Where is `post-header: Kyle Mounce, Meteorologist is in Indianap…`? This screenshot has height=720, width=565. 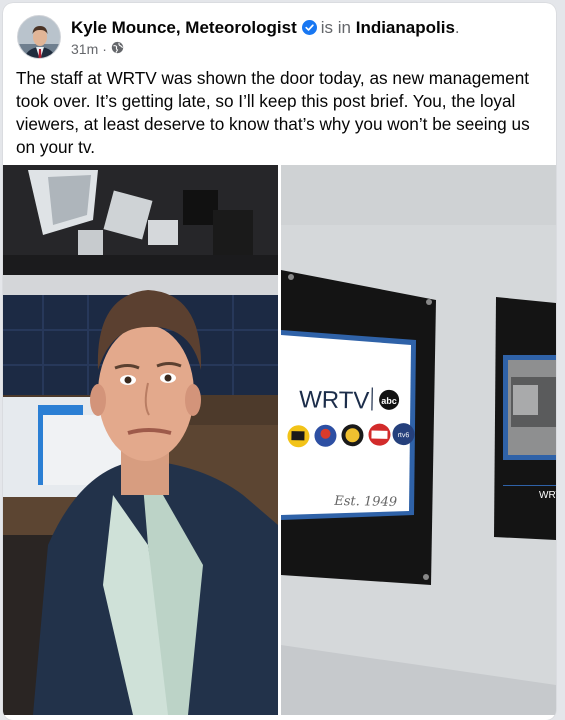 post-header: Kyle Mounce, Meteorologist is in Indianap… is located at coordinates (279, 39).